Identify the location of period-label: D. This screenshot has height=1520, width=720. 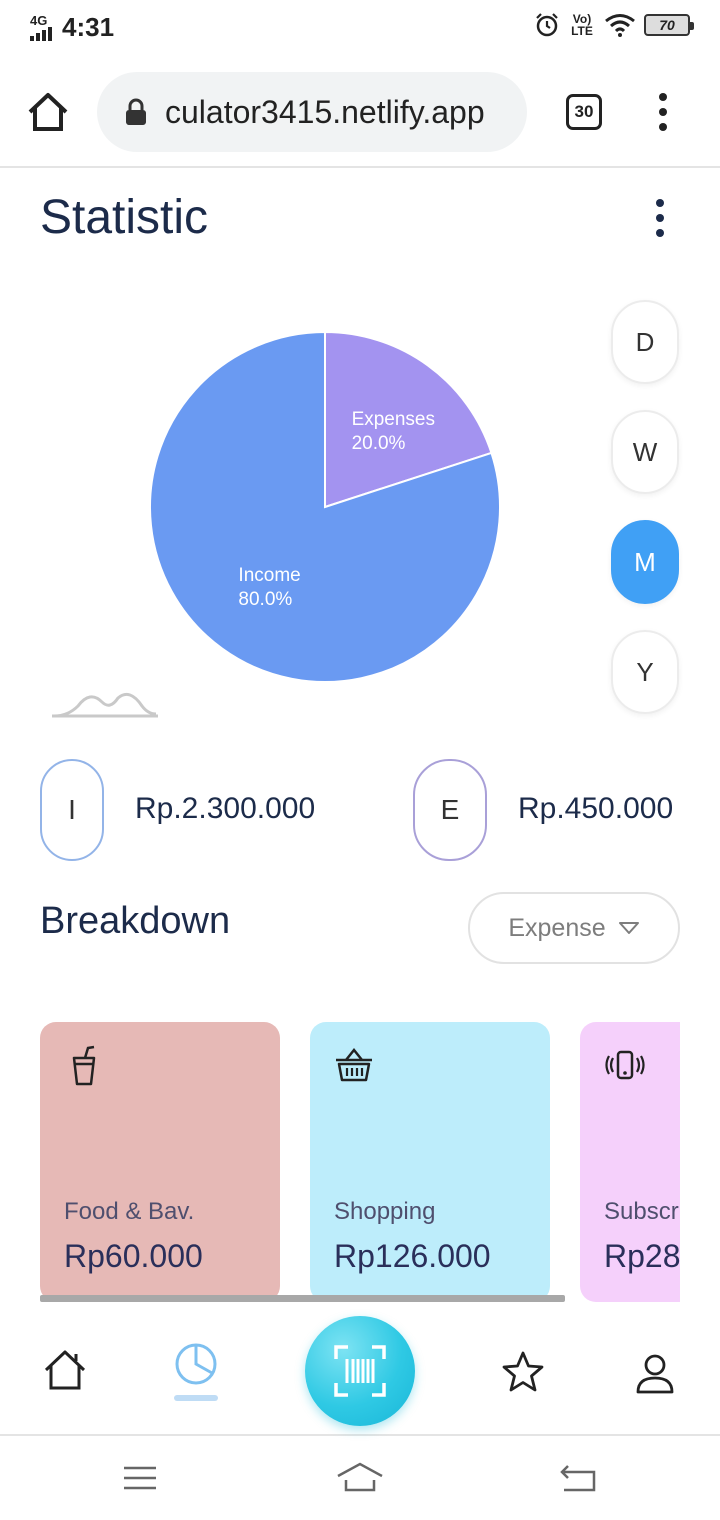
(645, 341).